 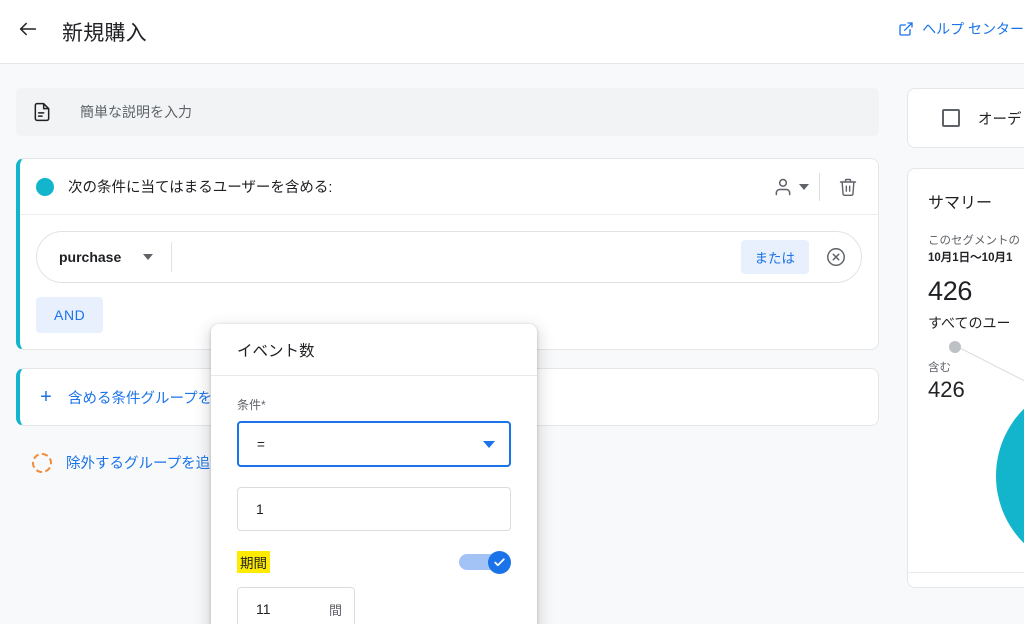 I want to click on duration-value: 11, so click(x=263, y=609).